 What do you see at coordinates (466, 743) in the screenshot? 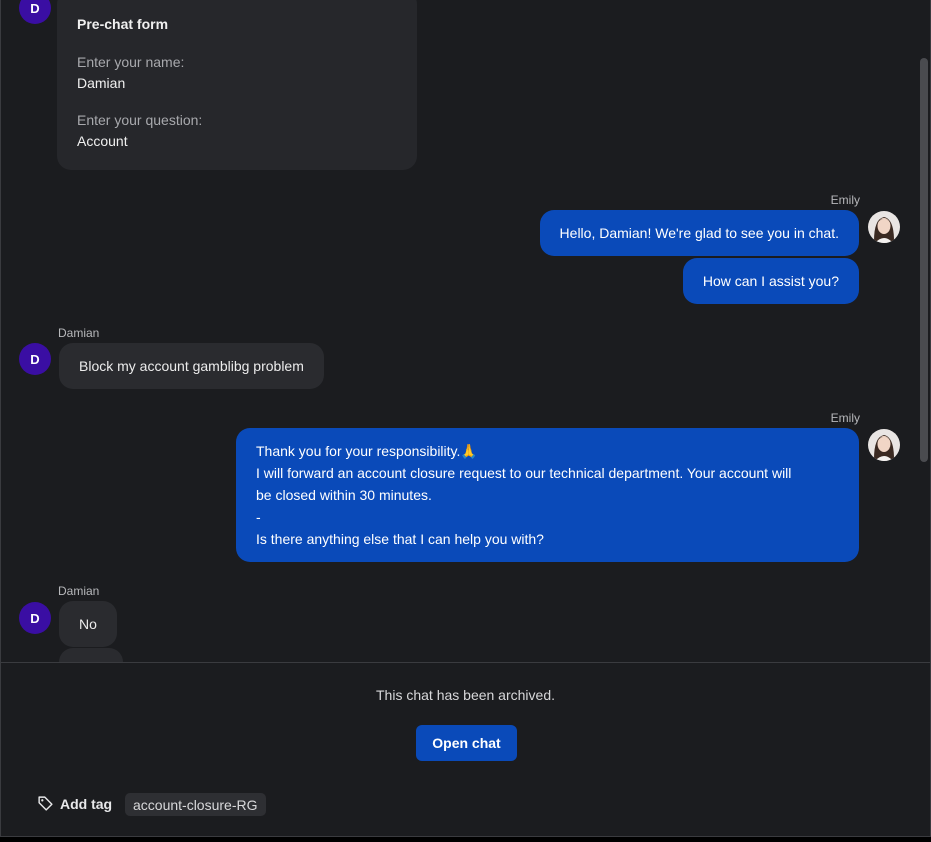
I see `open-chat-button: Open chat` at bounding box center [466, 743].